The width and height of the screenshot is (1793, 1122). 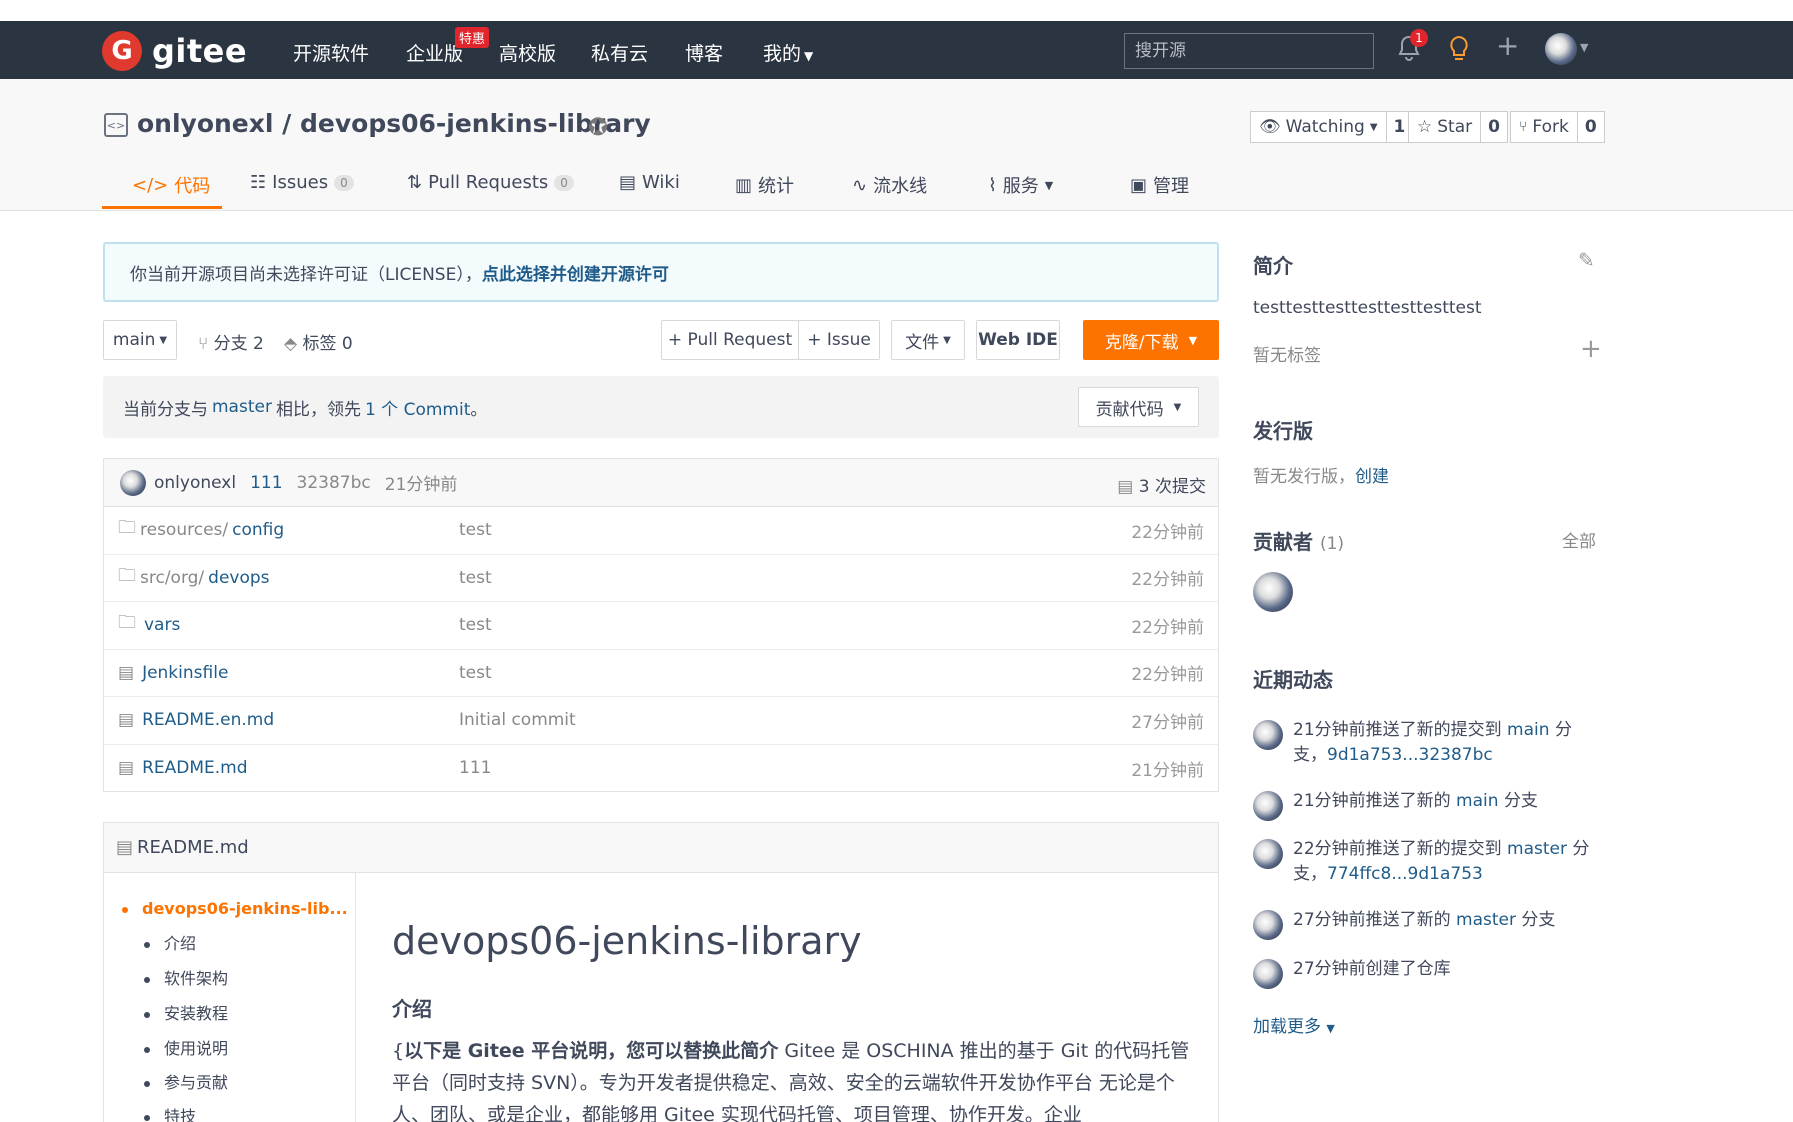 I want to click on file-commit-message: Initial commit, so click(x=517, y=720).